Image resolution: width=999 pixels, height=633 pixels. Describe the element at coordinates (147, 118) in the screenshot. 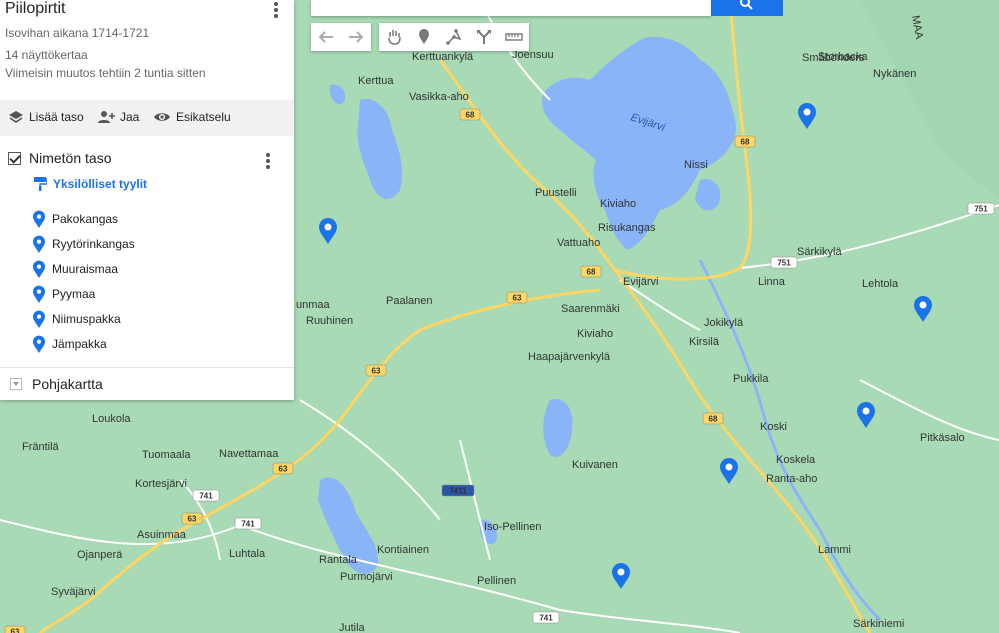

I see `panel-toolbar: Lisää taso Jaa Esikatselu` at that location.